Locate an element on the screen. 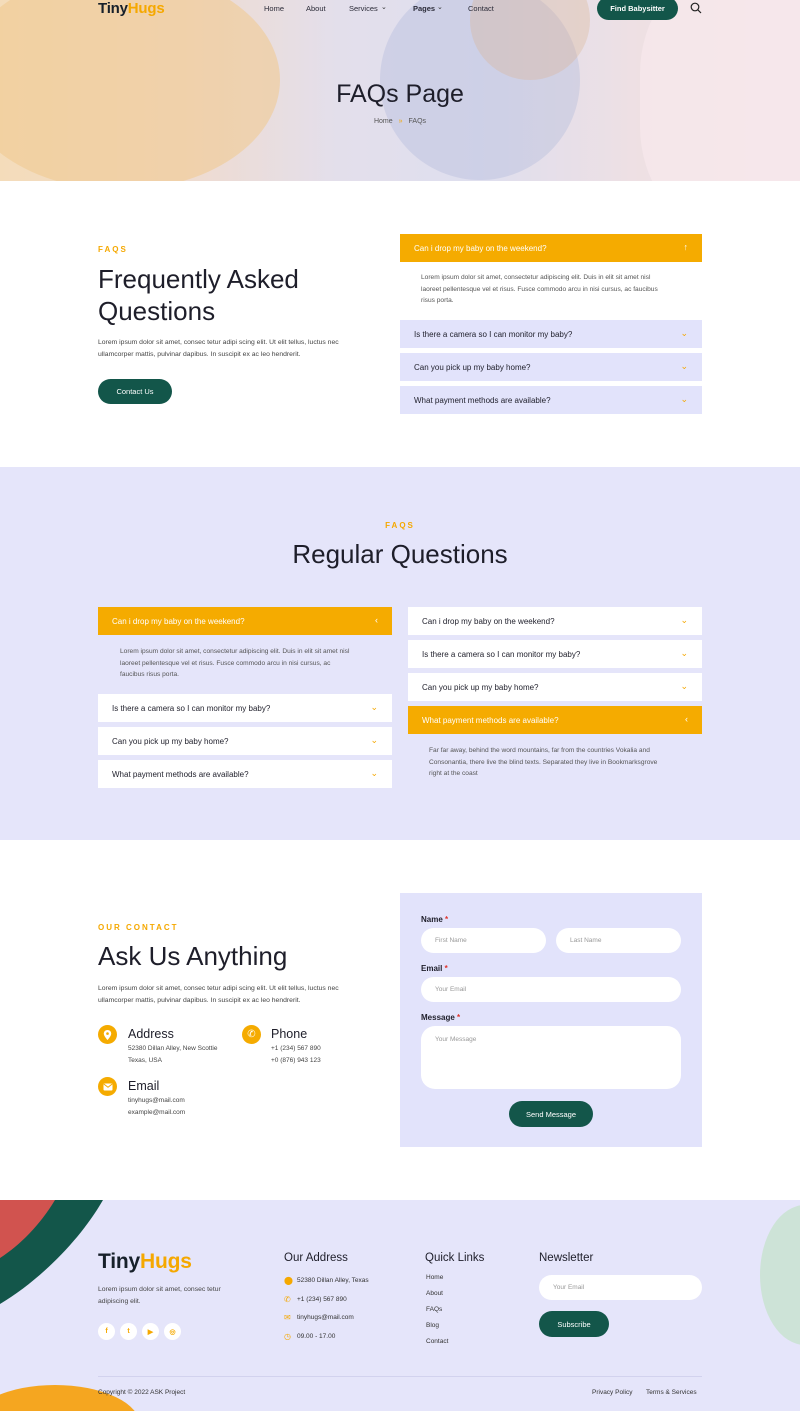  footer-address: 52380 Dillan Alley, Texas is located at coordinates (333, 1280).